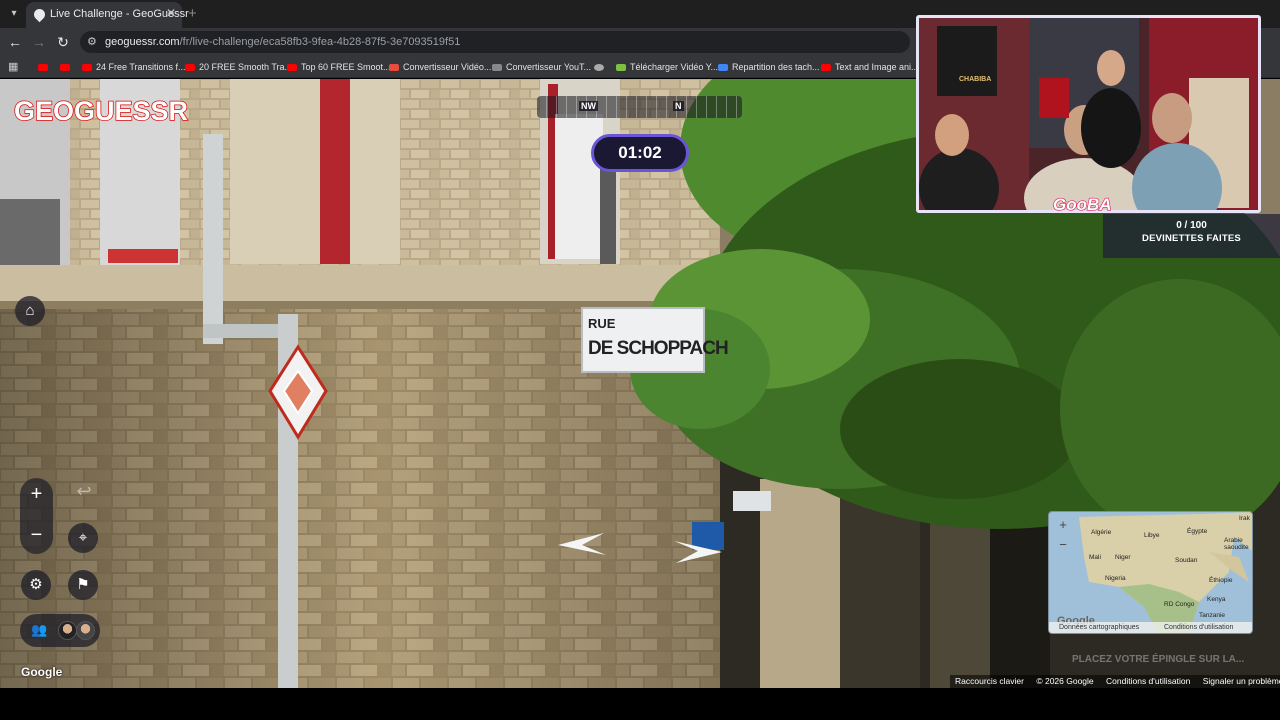 The image size is (1280, 720). Describe the element at coordinates (602, 323) in the screenshot. I see `street-sign-line1: RUE` at that location.